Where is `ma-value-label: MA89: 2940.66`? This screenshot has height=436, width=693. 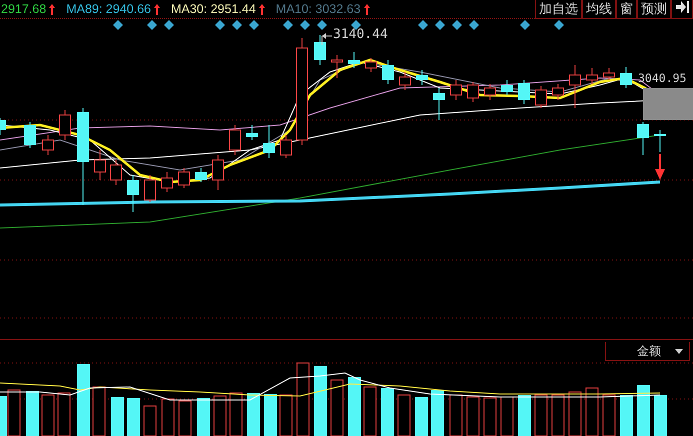
ma-value-label: MA89: 2940.66 is located at coordinates (108, 9).